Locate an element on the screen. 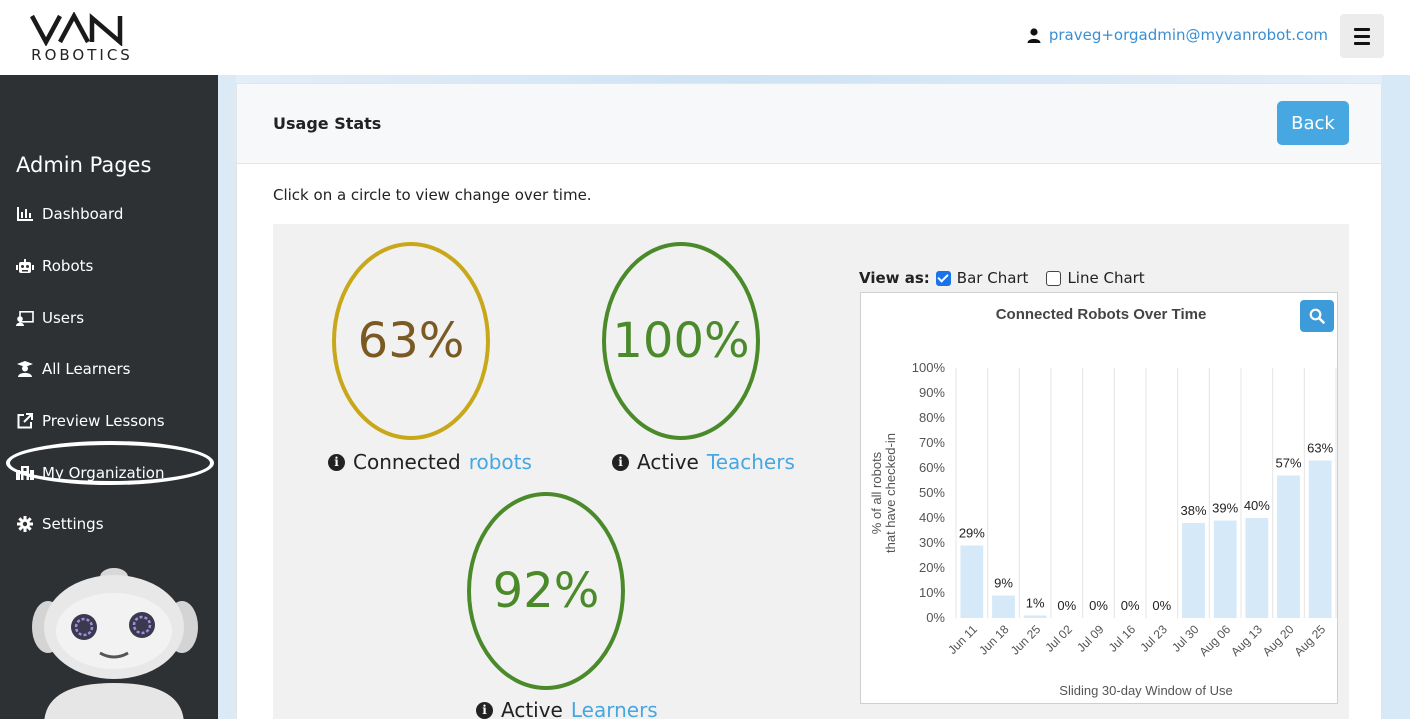 Image resolution: width=1410 pixels, height=719 pixels. y-tick-label: 100% is located at coordinates (929, 367).